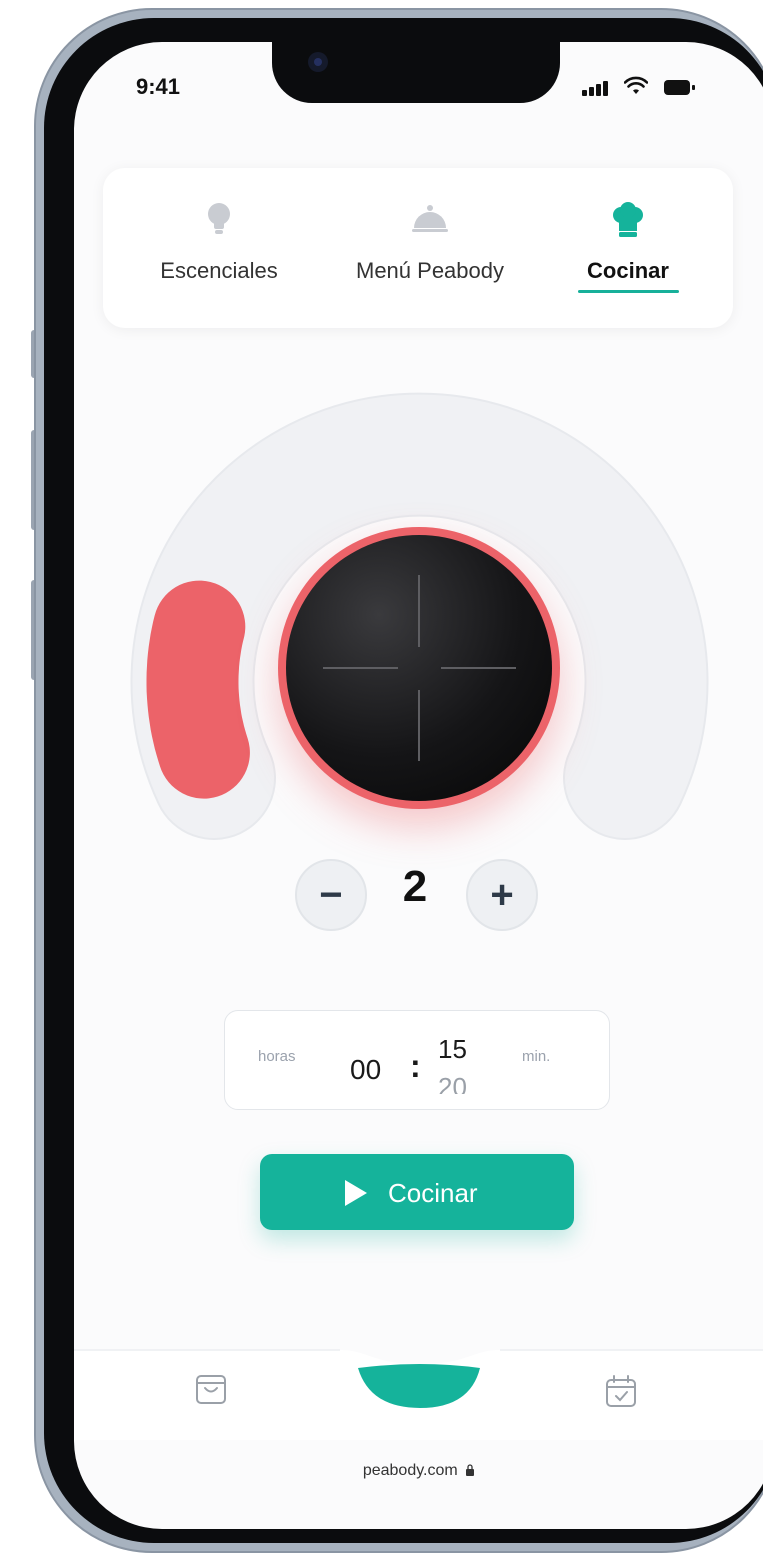  Describe the element at coordinates (621, 1392) in the screenshot. I see `calendar-check-icon` at that location.